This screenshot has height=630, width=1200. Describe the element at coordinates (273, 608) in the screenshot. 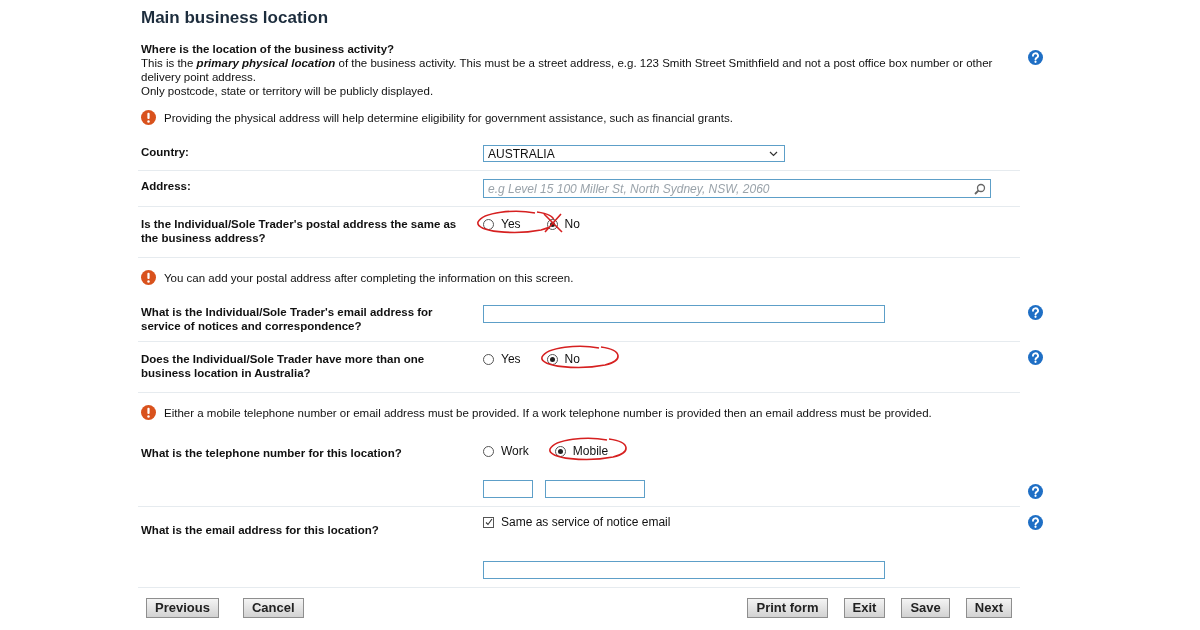

I see `nav-button: Cancel` at that location.